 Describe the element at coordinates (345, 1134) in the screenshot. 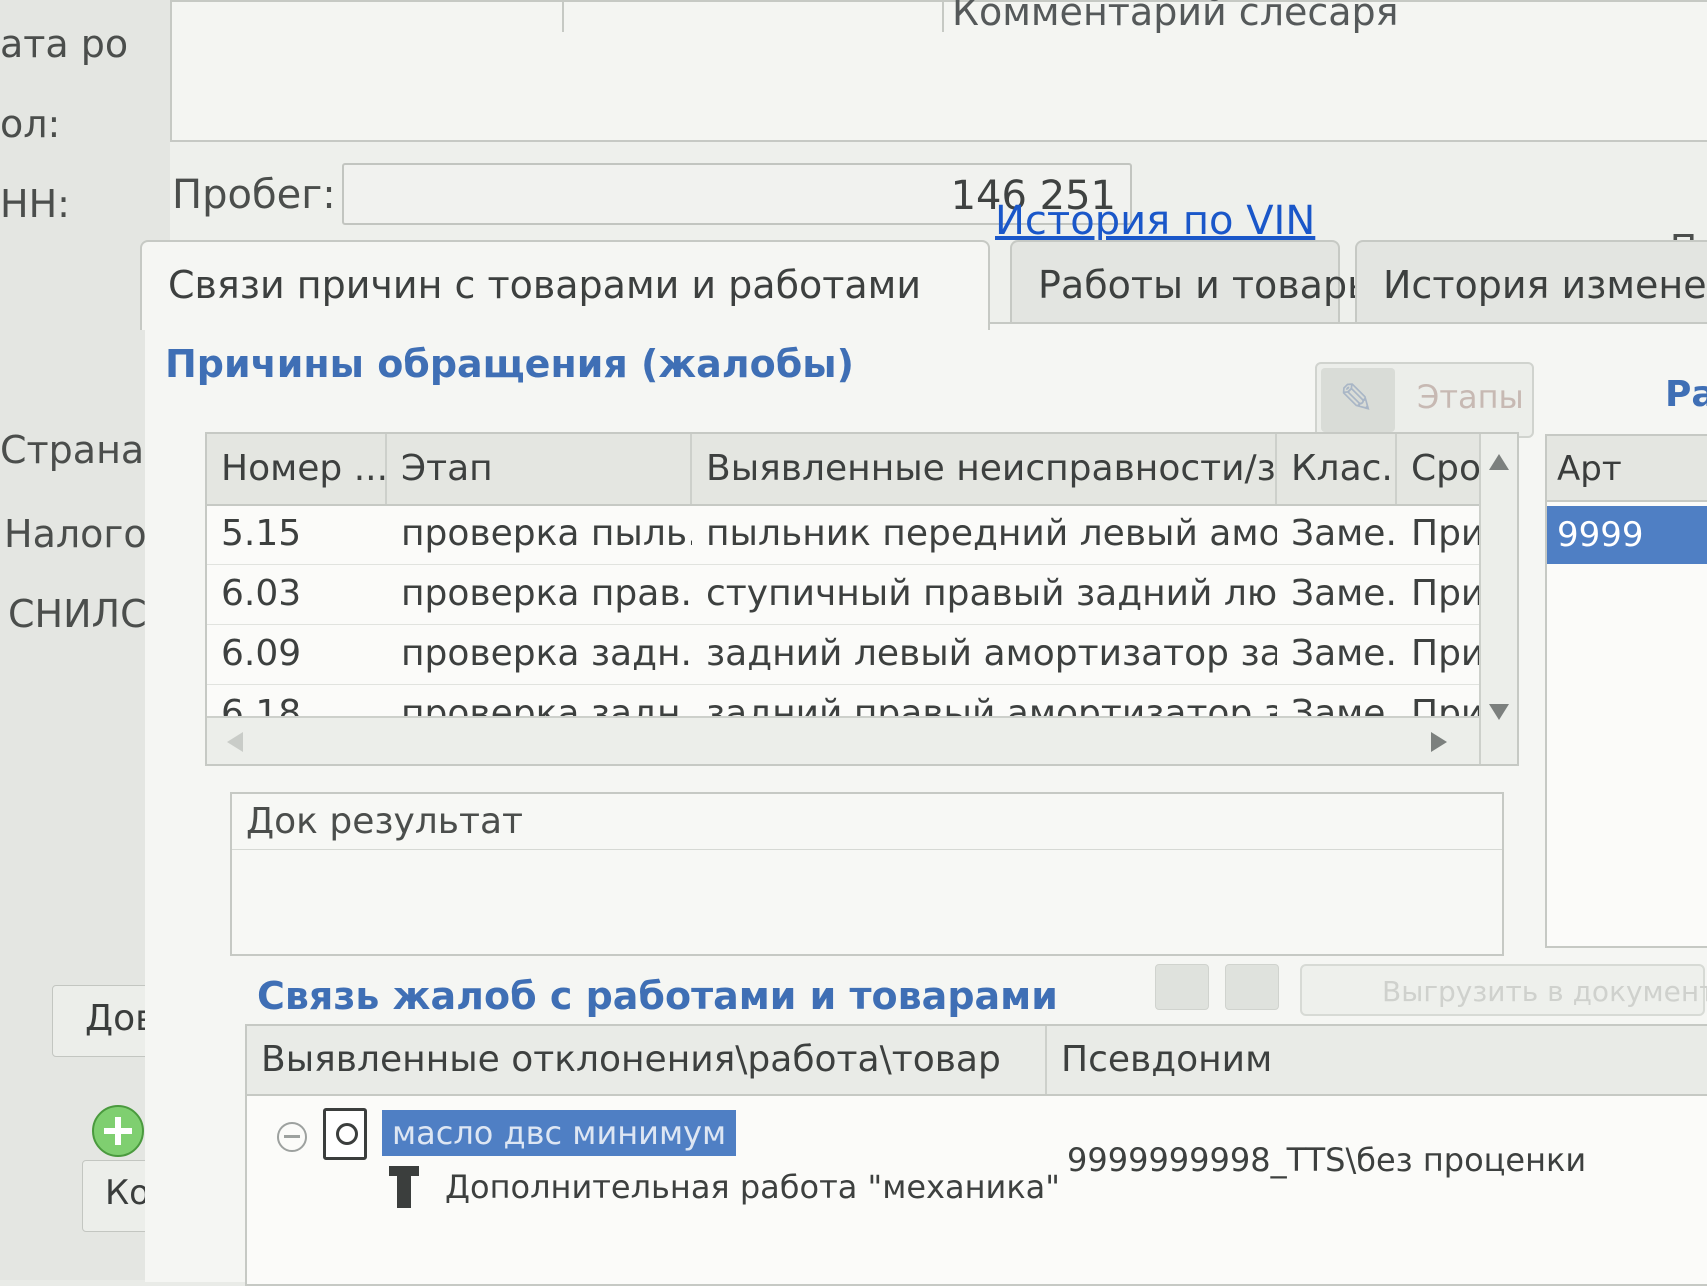

I see `document-search-icon` at that location.